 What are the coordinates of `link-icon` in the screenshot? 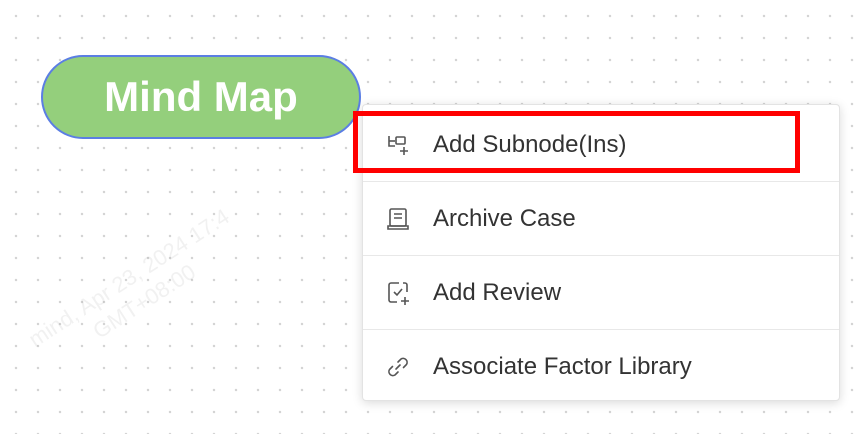 It's located at (398, 367).